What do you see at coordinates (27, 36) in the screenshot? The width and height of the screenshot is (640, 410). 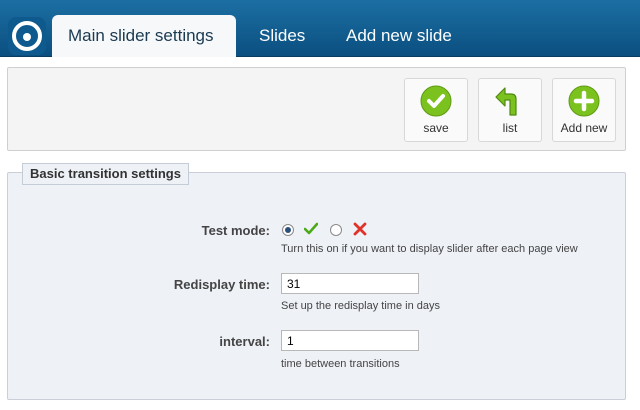 I see `app-logo-icon` at bounding box center [27, 36].